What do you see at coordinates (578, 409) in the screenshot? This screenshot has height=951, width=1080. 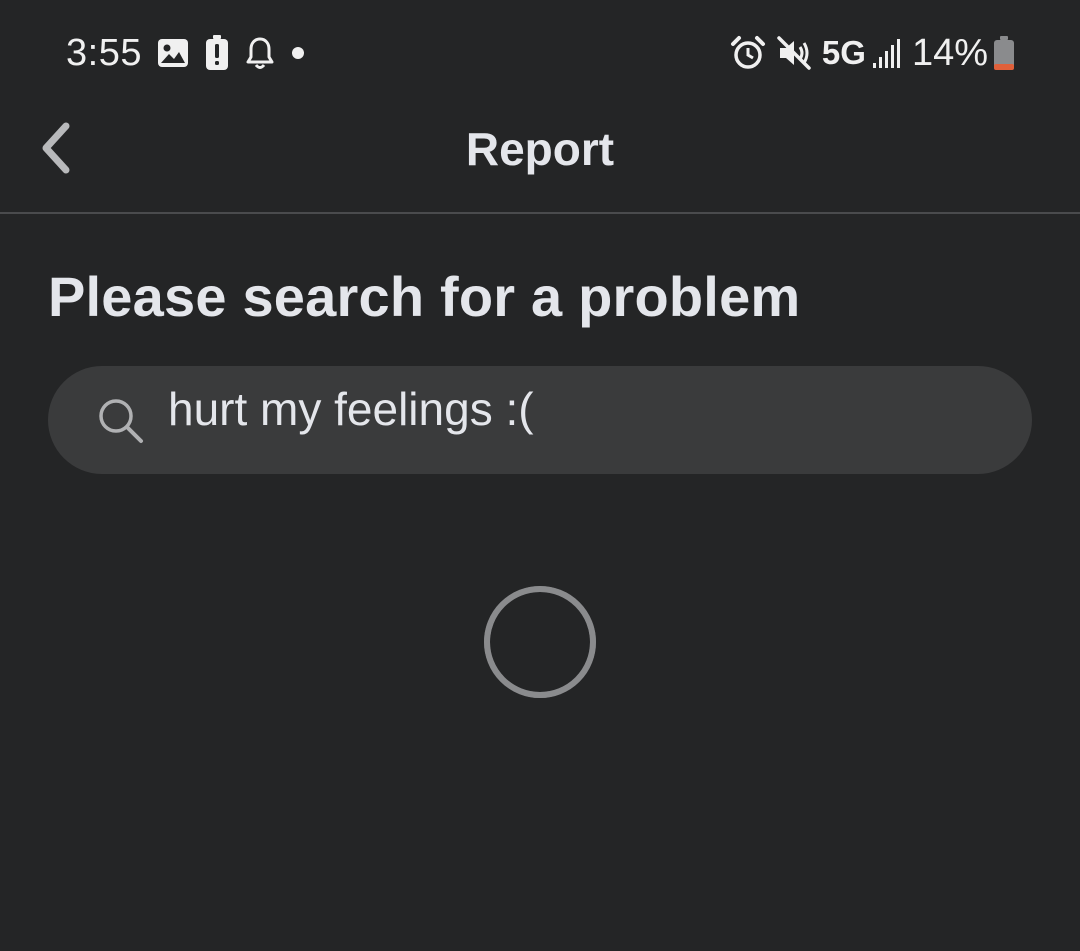 I see `search-input` at bounding box center [578, 409].